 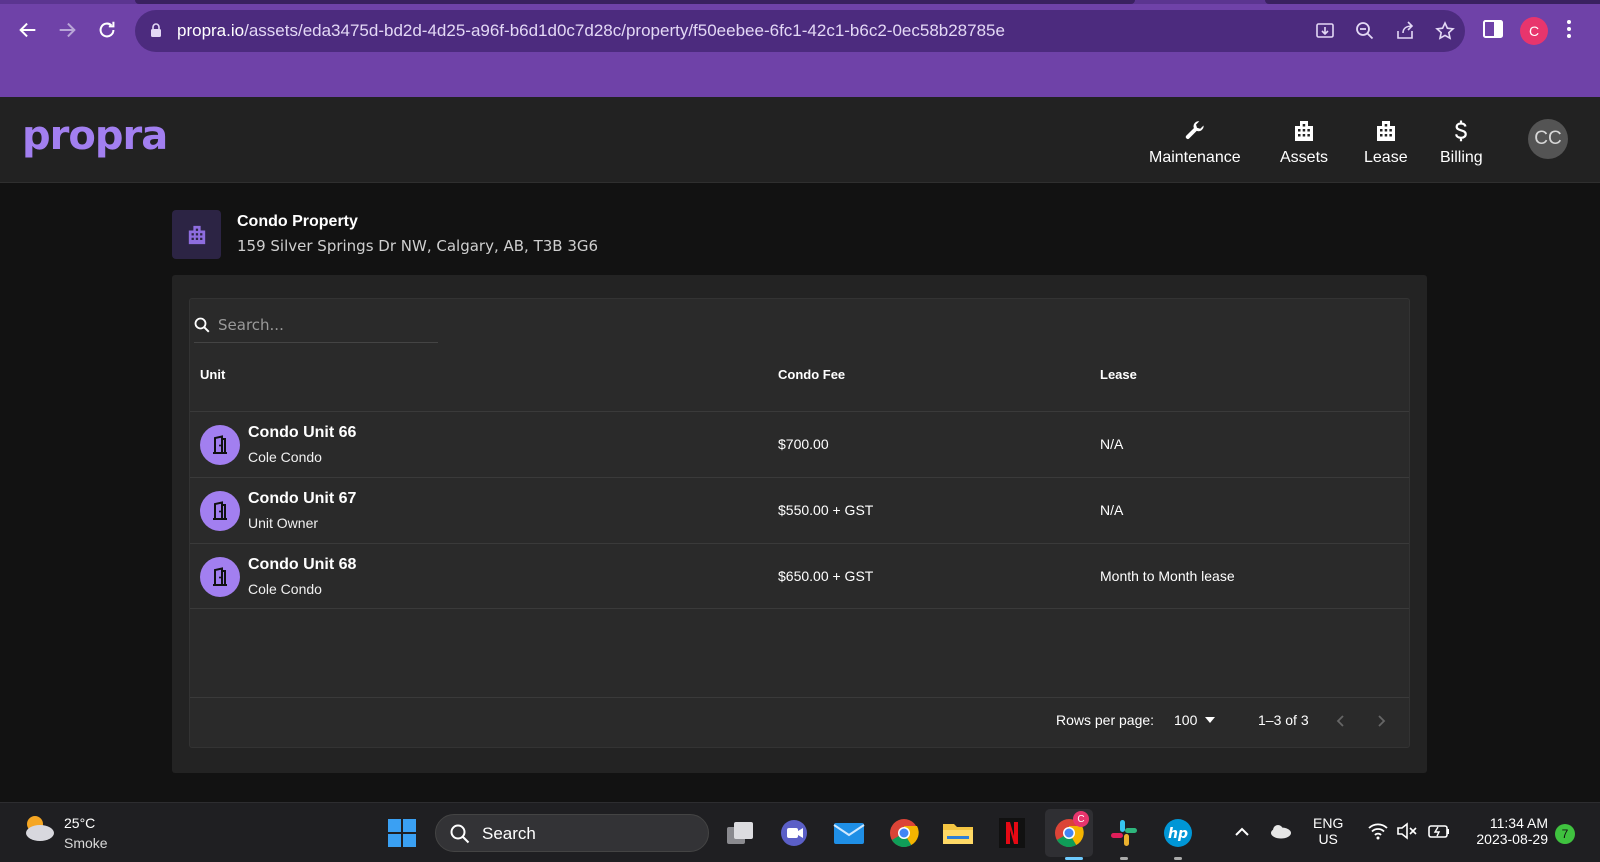 I want to click on nav-lease-label: Lease, so click(x=1386, y=157).